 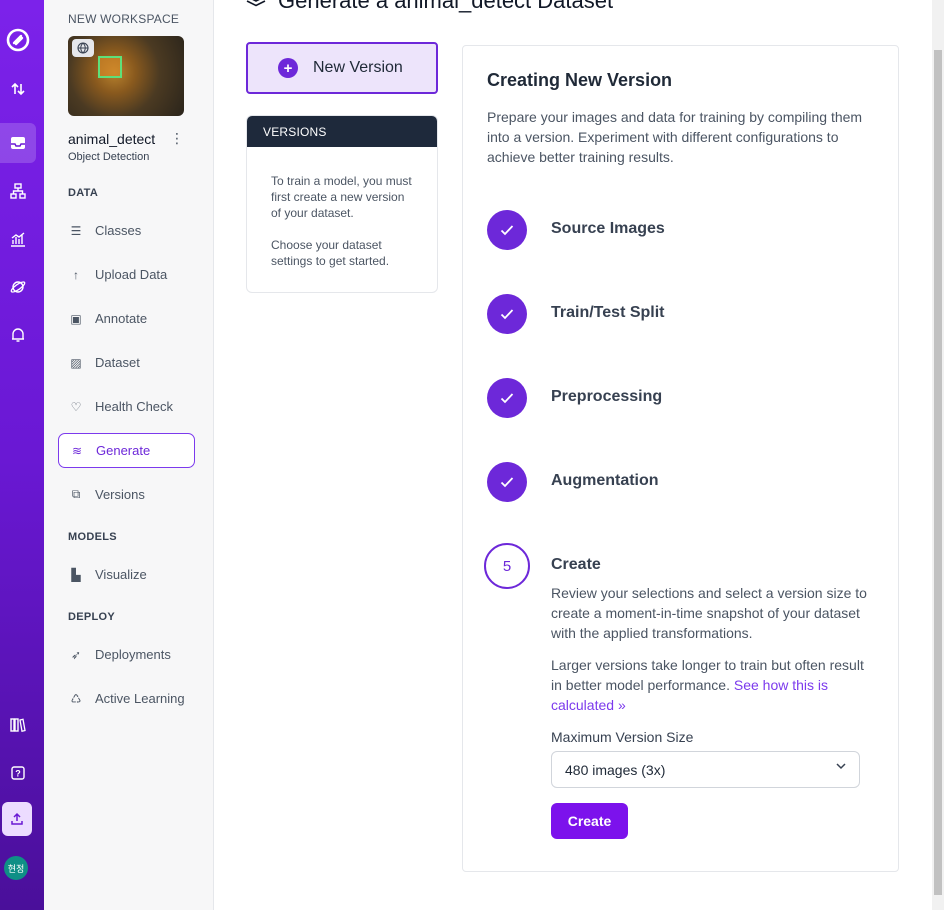 What do you see at coordinates (18, 725) in the screenshot?
I see `books-icon` at bounding box center [18, 725].